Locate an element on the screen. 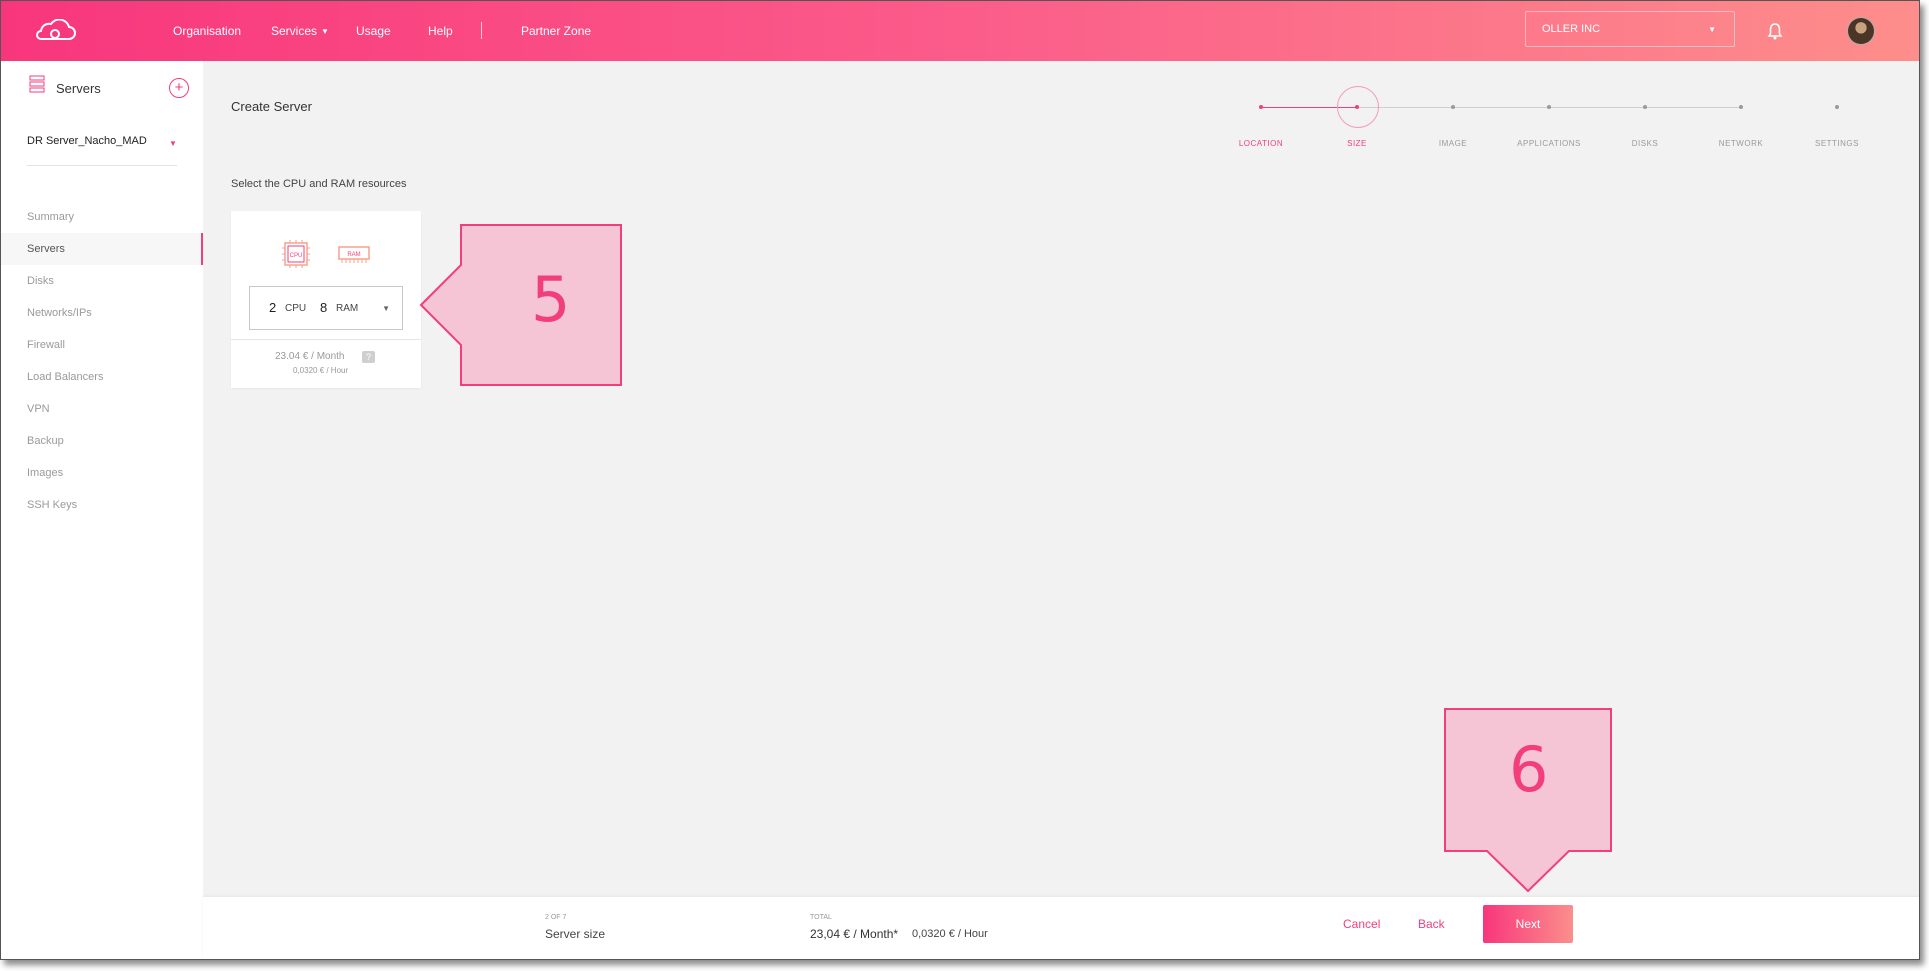  cpu-chip-icon: CPU is located at coordinates (296, 254).